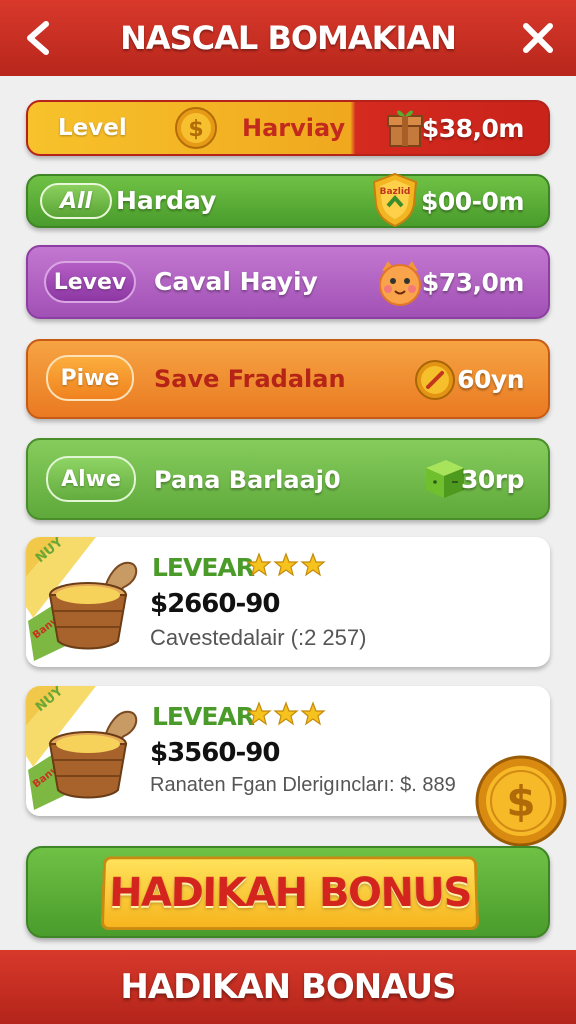 This screenshot has height=1024, width=576. What do you see at coordinates (166, 200) in the screenshot?
I see `row-name: Harday` at bounding box center [166, 200].